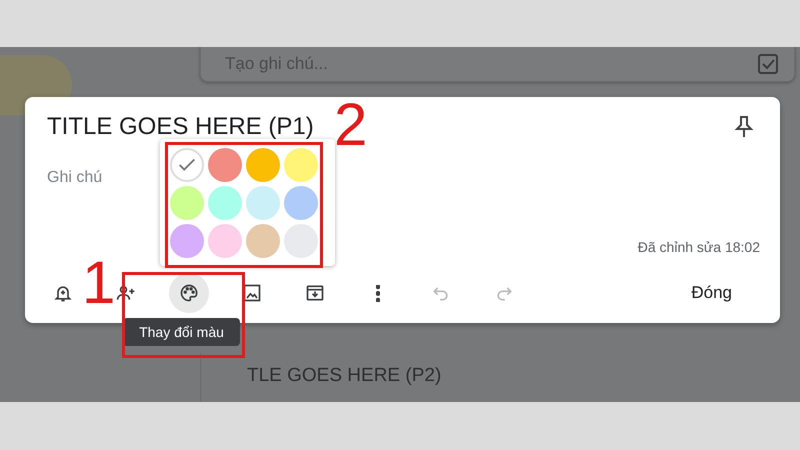 The image size is (800, 450). I want to click on step-number: 2, so click(351, 125).